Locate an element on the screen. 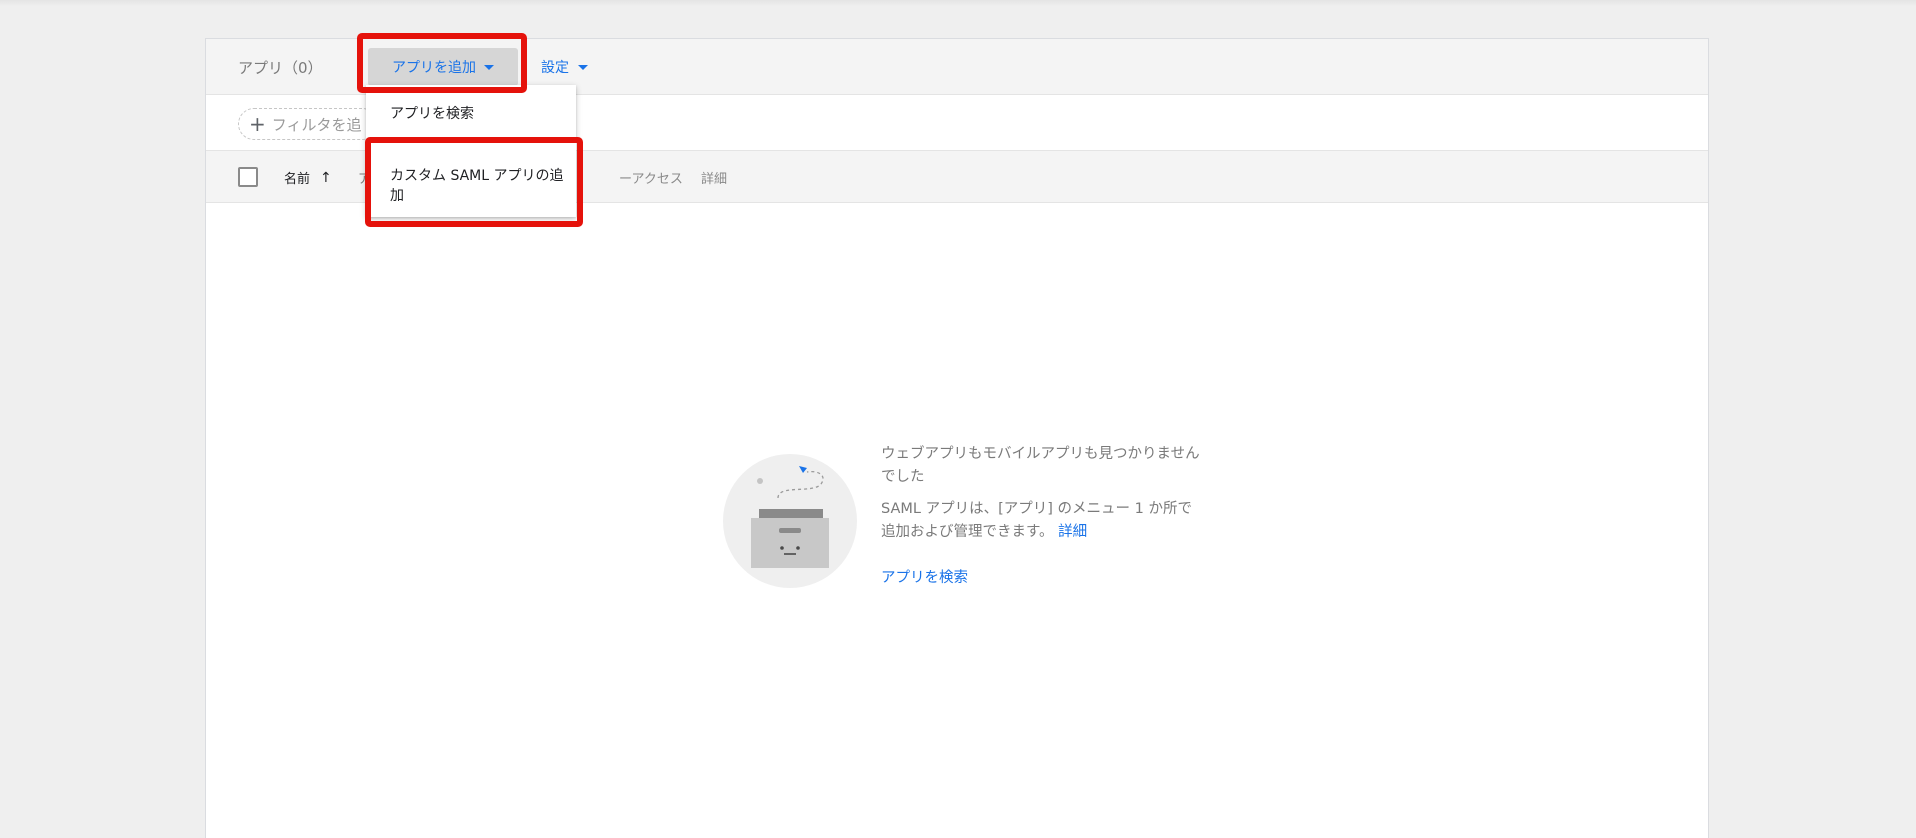 The image size is (1916, 838). menu-item-search-apps: アプリを検索 is located at coordinates (432, 113).